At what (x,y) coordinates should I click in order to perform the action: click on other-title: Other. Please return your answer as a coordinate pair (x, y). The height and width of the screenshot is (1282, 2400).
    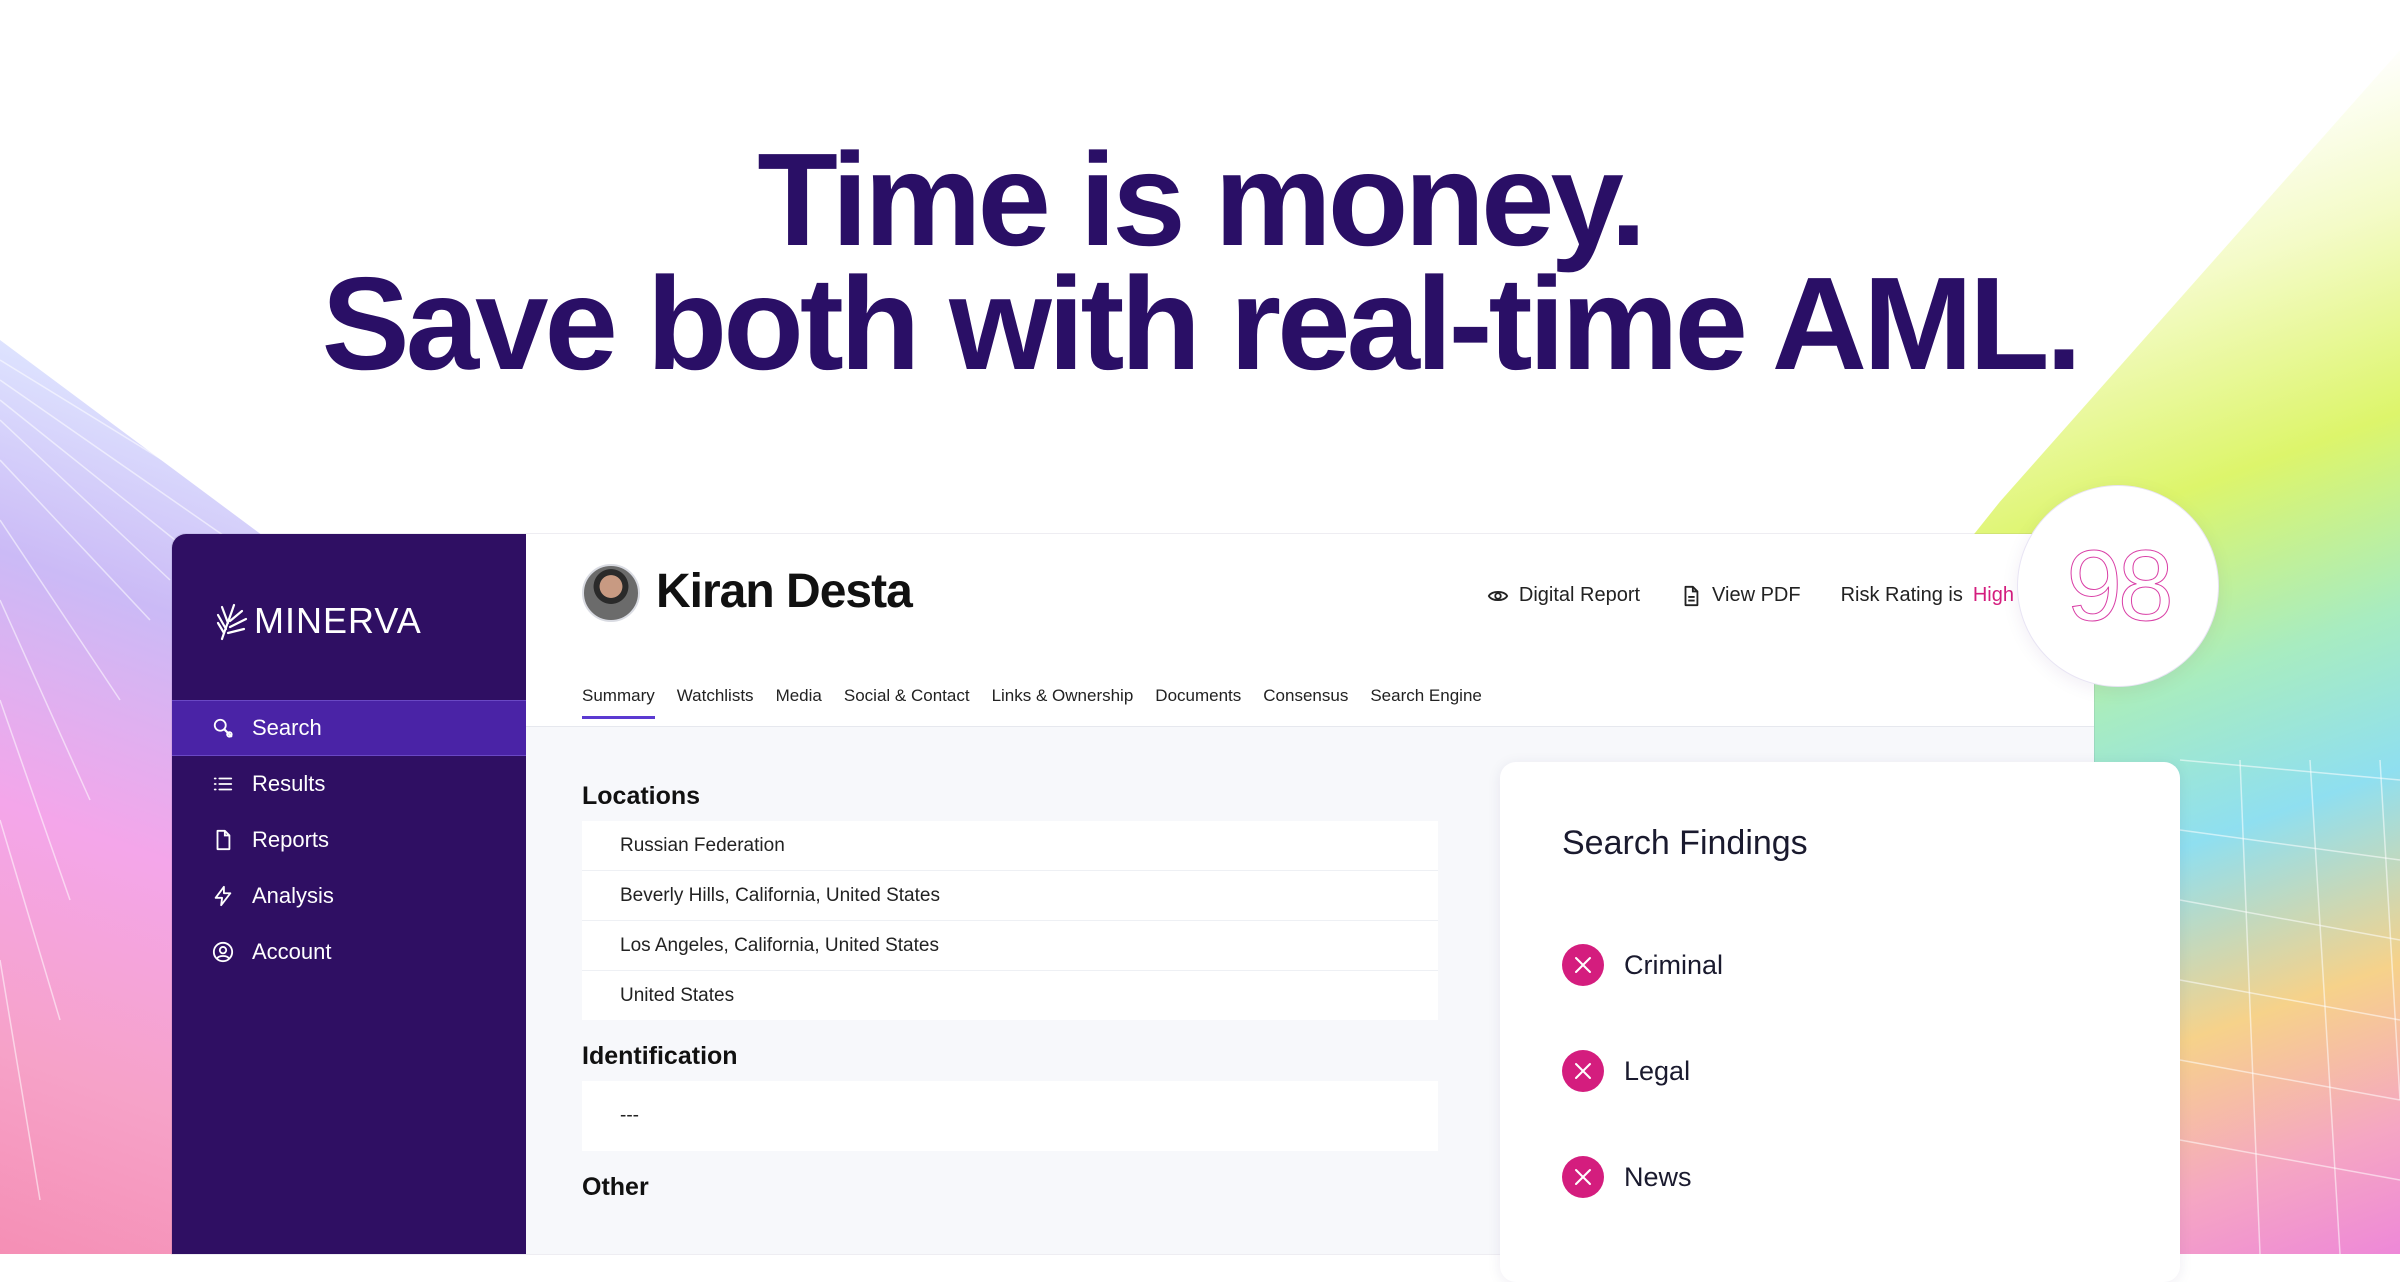
    Looking at the image, I should click on (615, 1187).